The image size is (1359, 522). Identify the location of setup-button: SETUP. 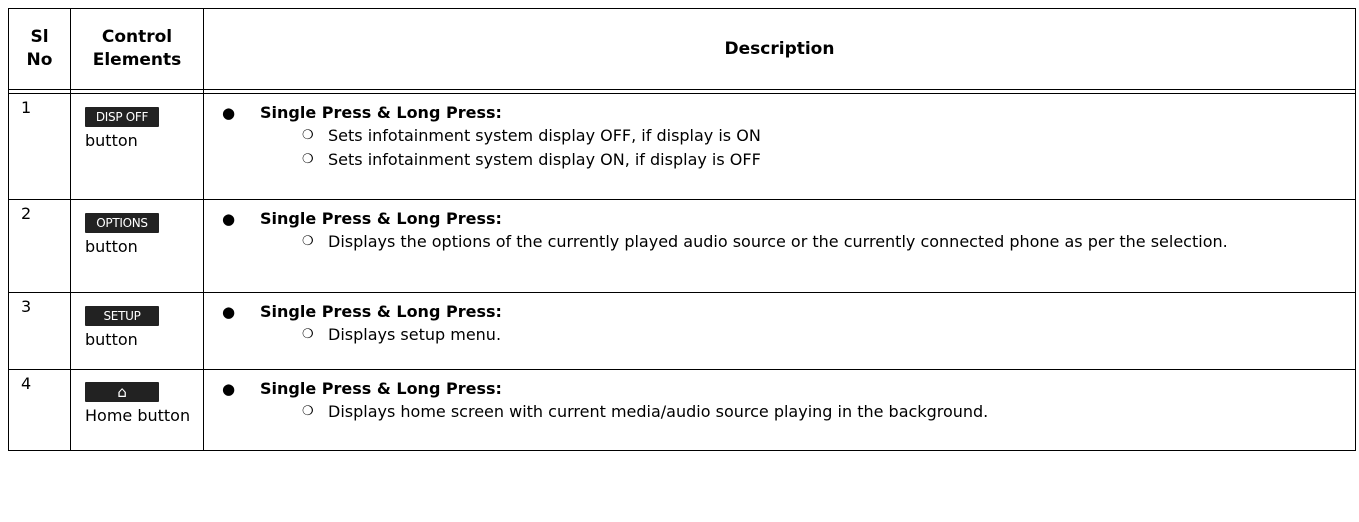
(122, 316).